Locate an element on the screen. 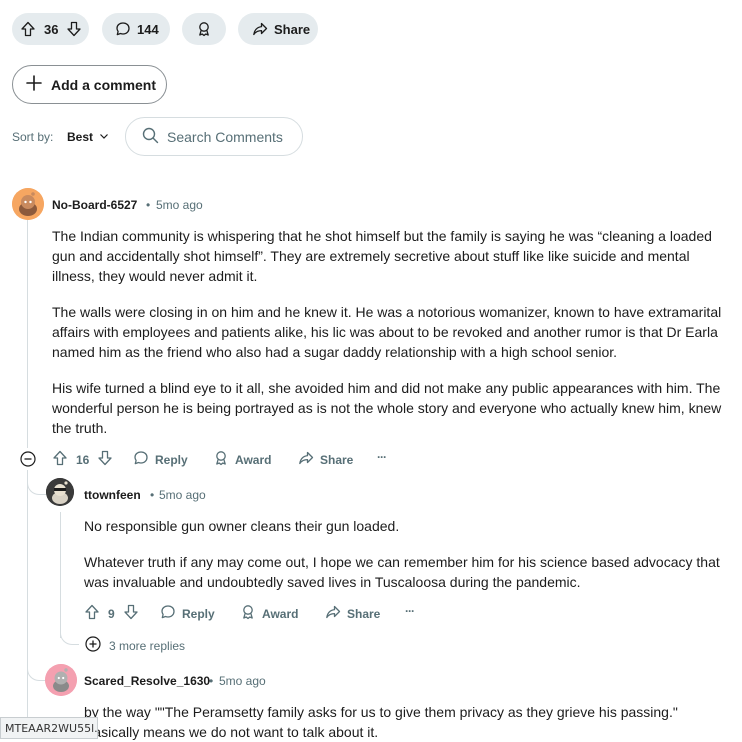  vote-control: 9 is located at coordinates (111, 613).